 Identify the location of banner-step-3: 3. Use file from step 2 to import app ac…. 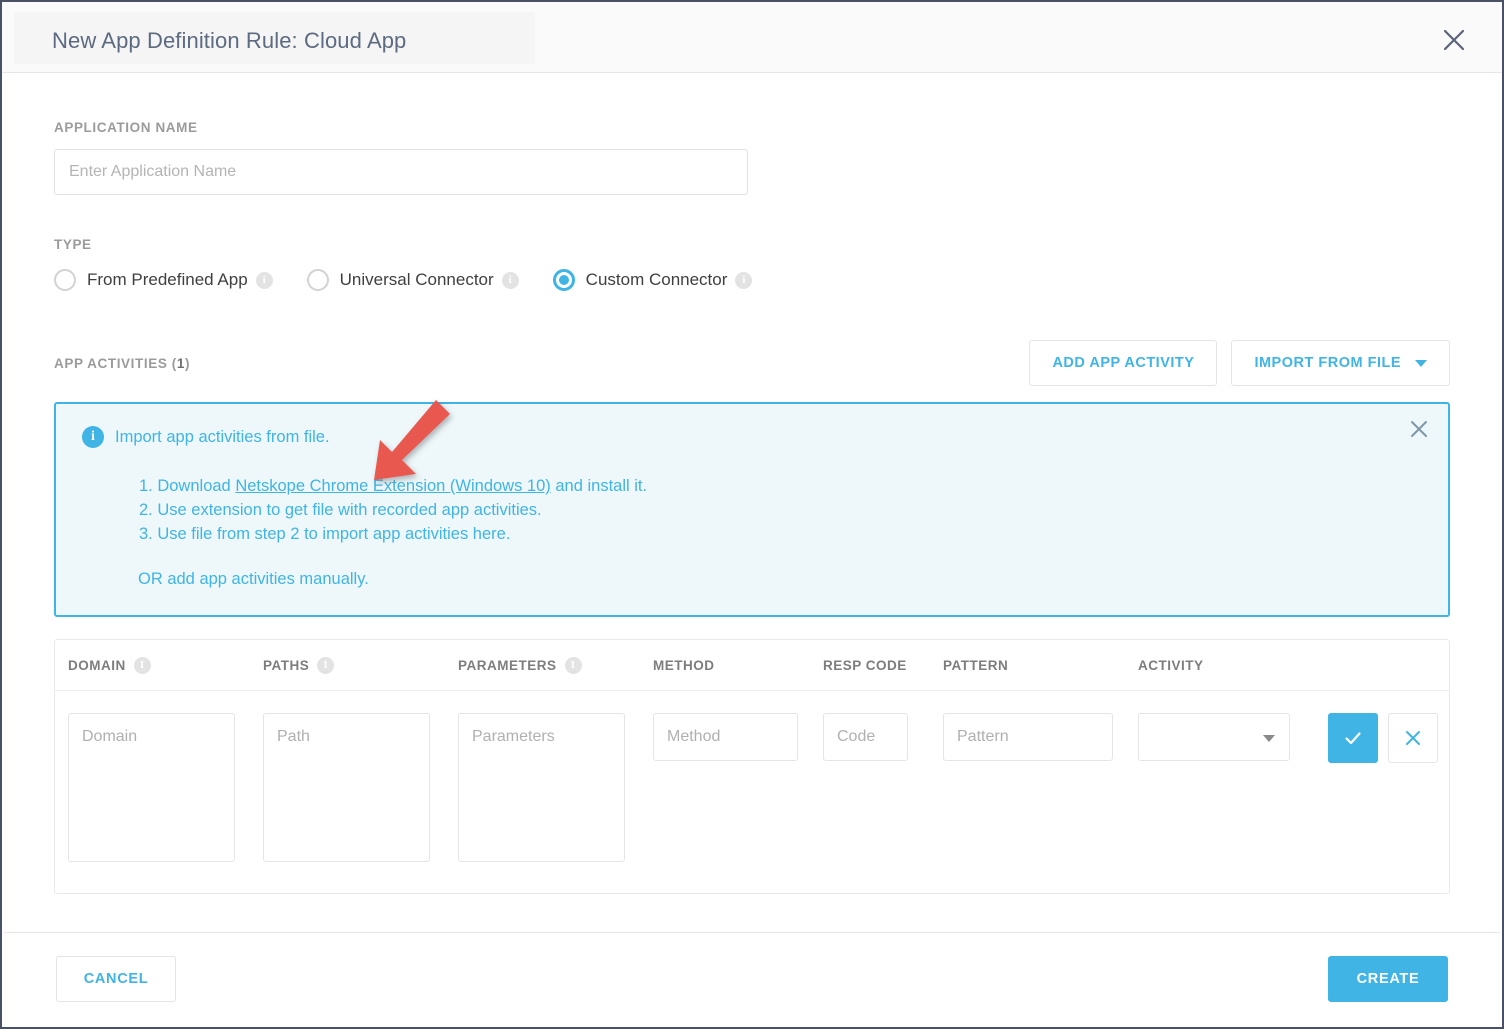
(325, 534).